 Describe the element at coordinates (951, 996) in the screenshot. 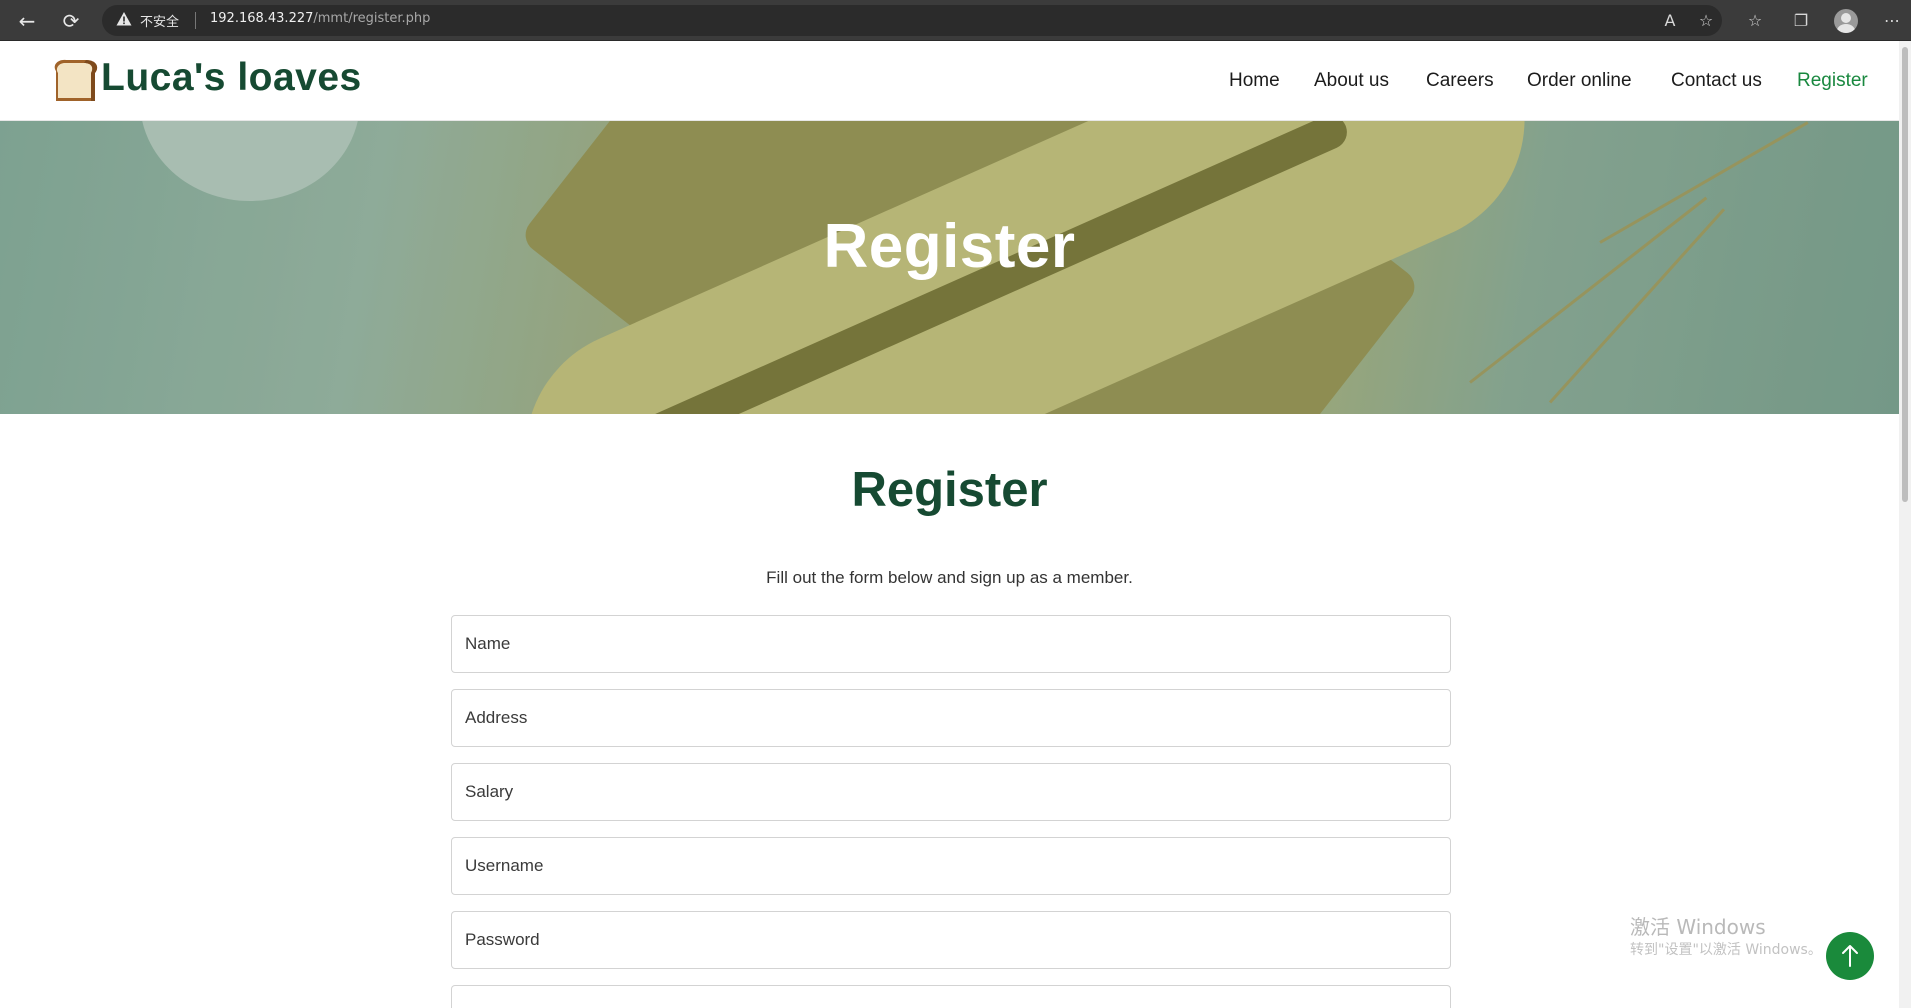

I see `next-input-partial` at that location.